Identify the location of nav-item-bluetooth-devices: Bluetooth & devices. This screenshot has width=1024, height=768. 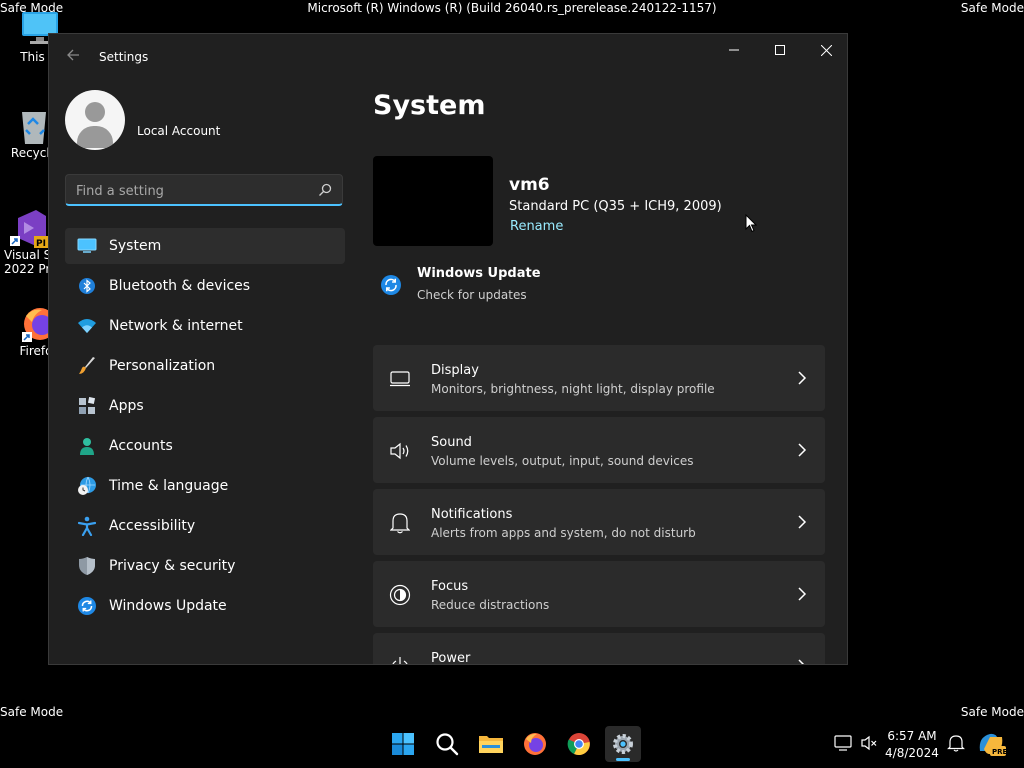
(205, 286).